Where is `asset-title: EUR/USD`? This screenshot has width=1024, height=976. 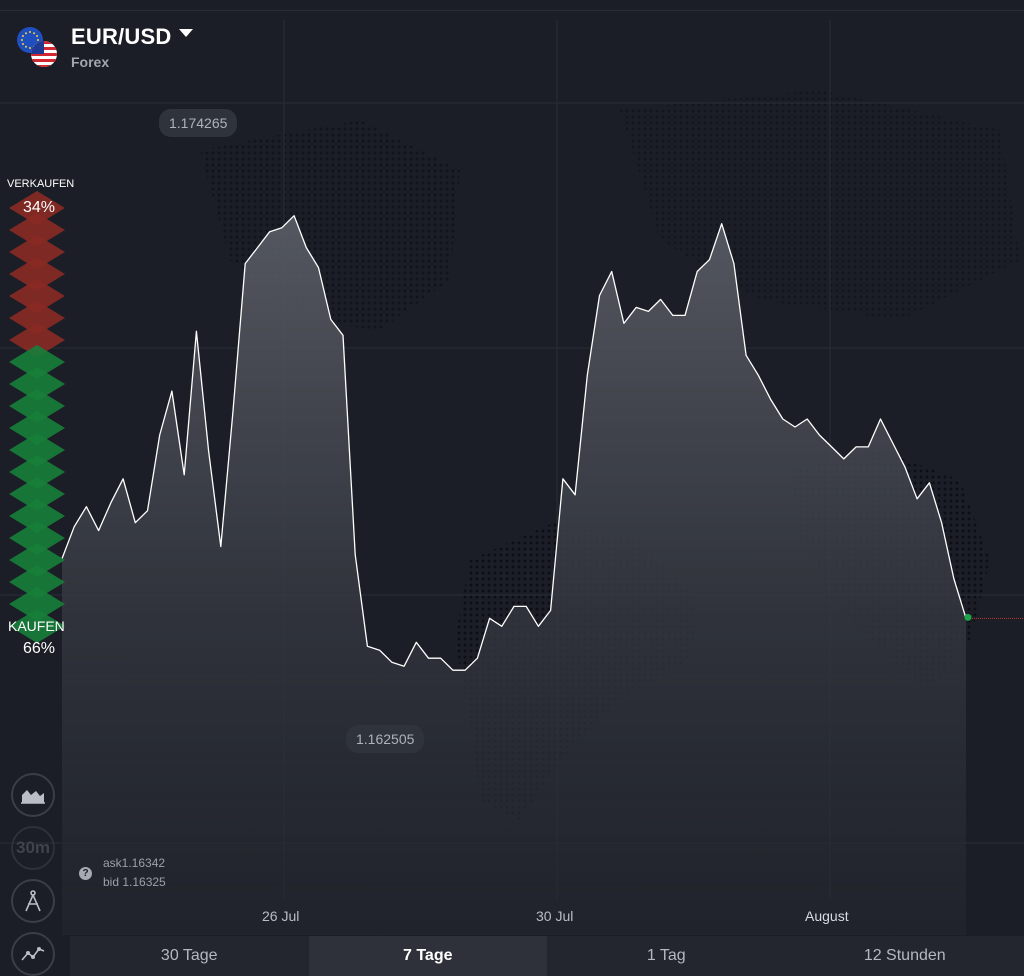
asset-title: EUR/USD is located at coordinates (121, 37).